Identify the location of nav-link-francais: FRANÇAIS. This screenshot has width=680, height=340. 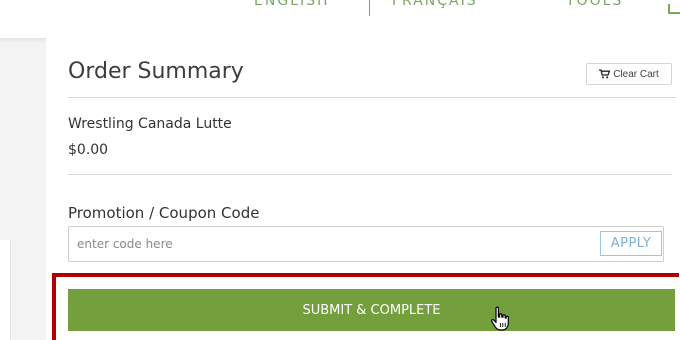
(435, 4).